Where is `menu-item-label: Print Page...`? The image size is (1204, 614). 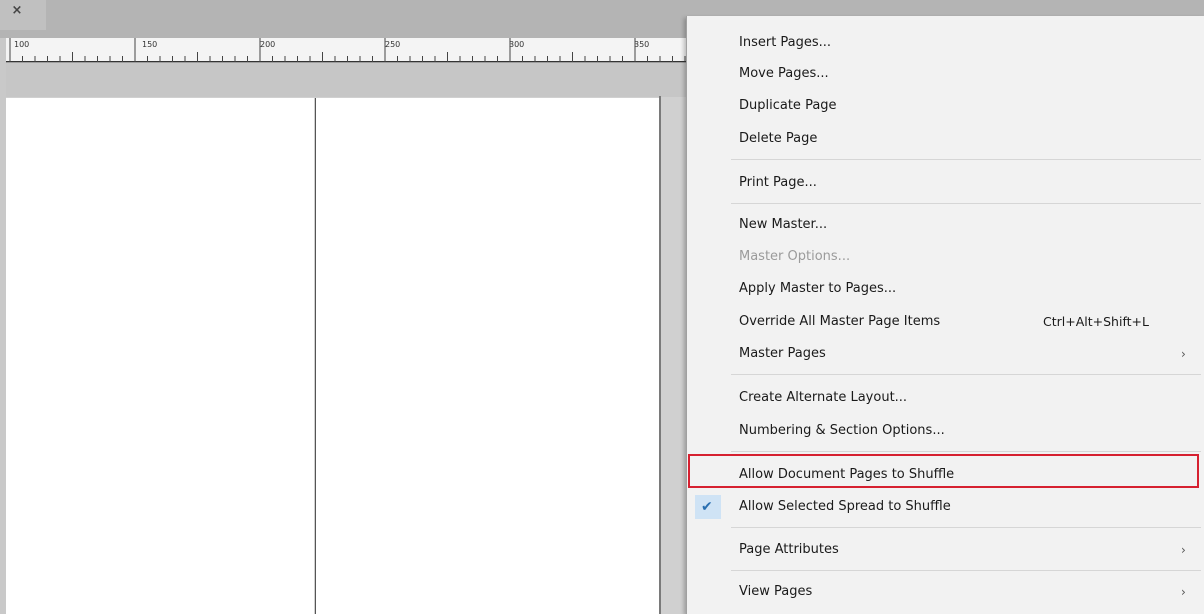
menu-item-label: Print Page... is located at coordinates (778, 182).